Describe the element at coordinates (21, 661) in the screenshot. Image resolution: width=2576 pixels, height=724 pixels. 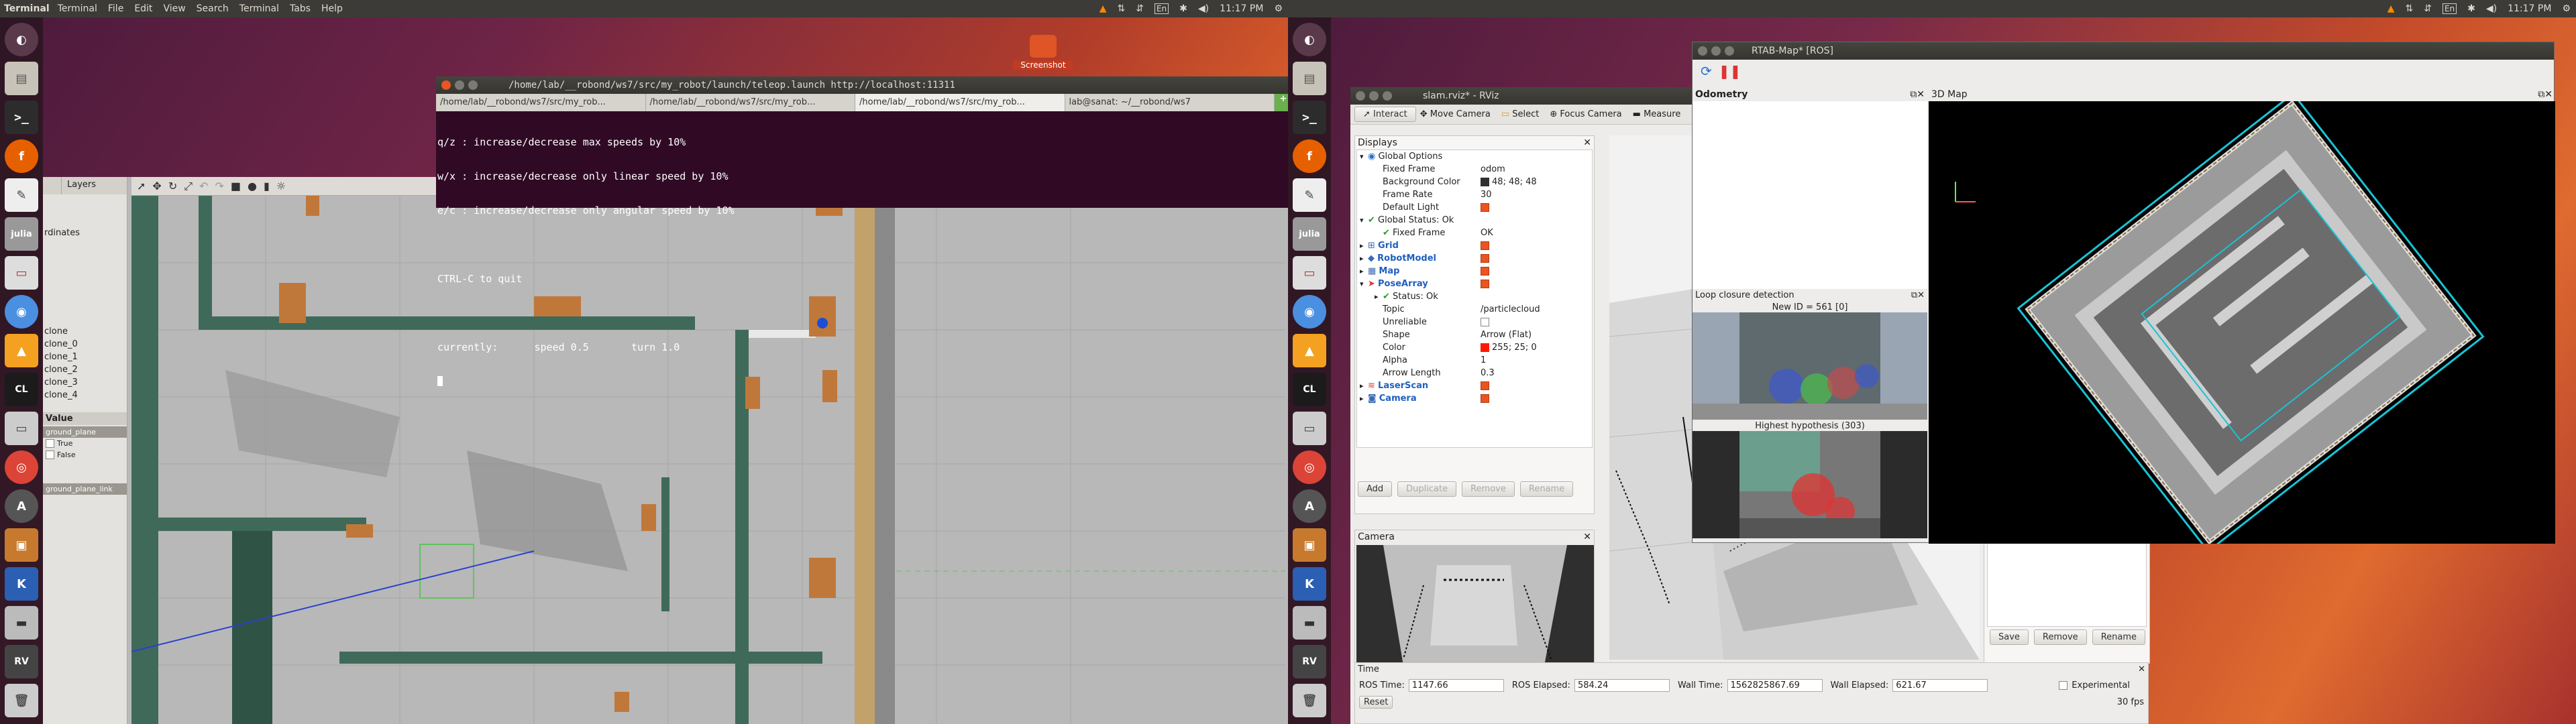
I see `rviz-icon: RV` at that location.